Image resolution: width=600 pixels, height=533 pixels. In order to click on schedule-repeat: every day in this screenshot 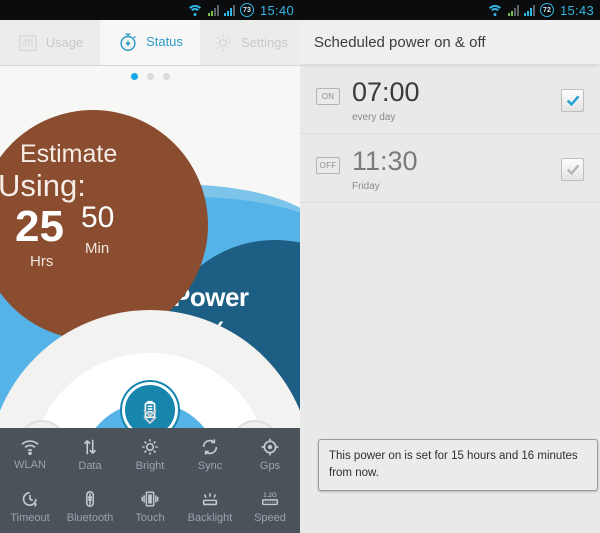, I will do `click(374, 117)`.